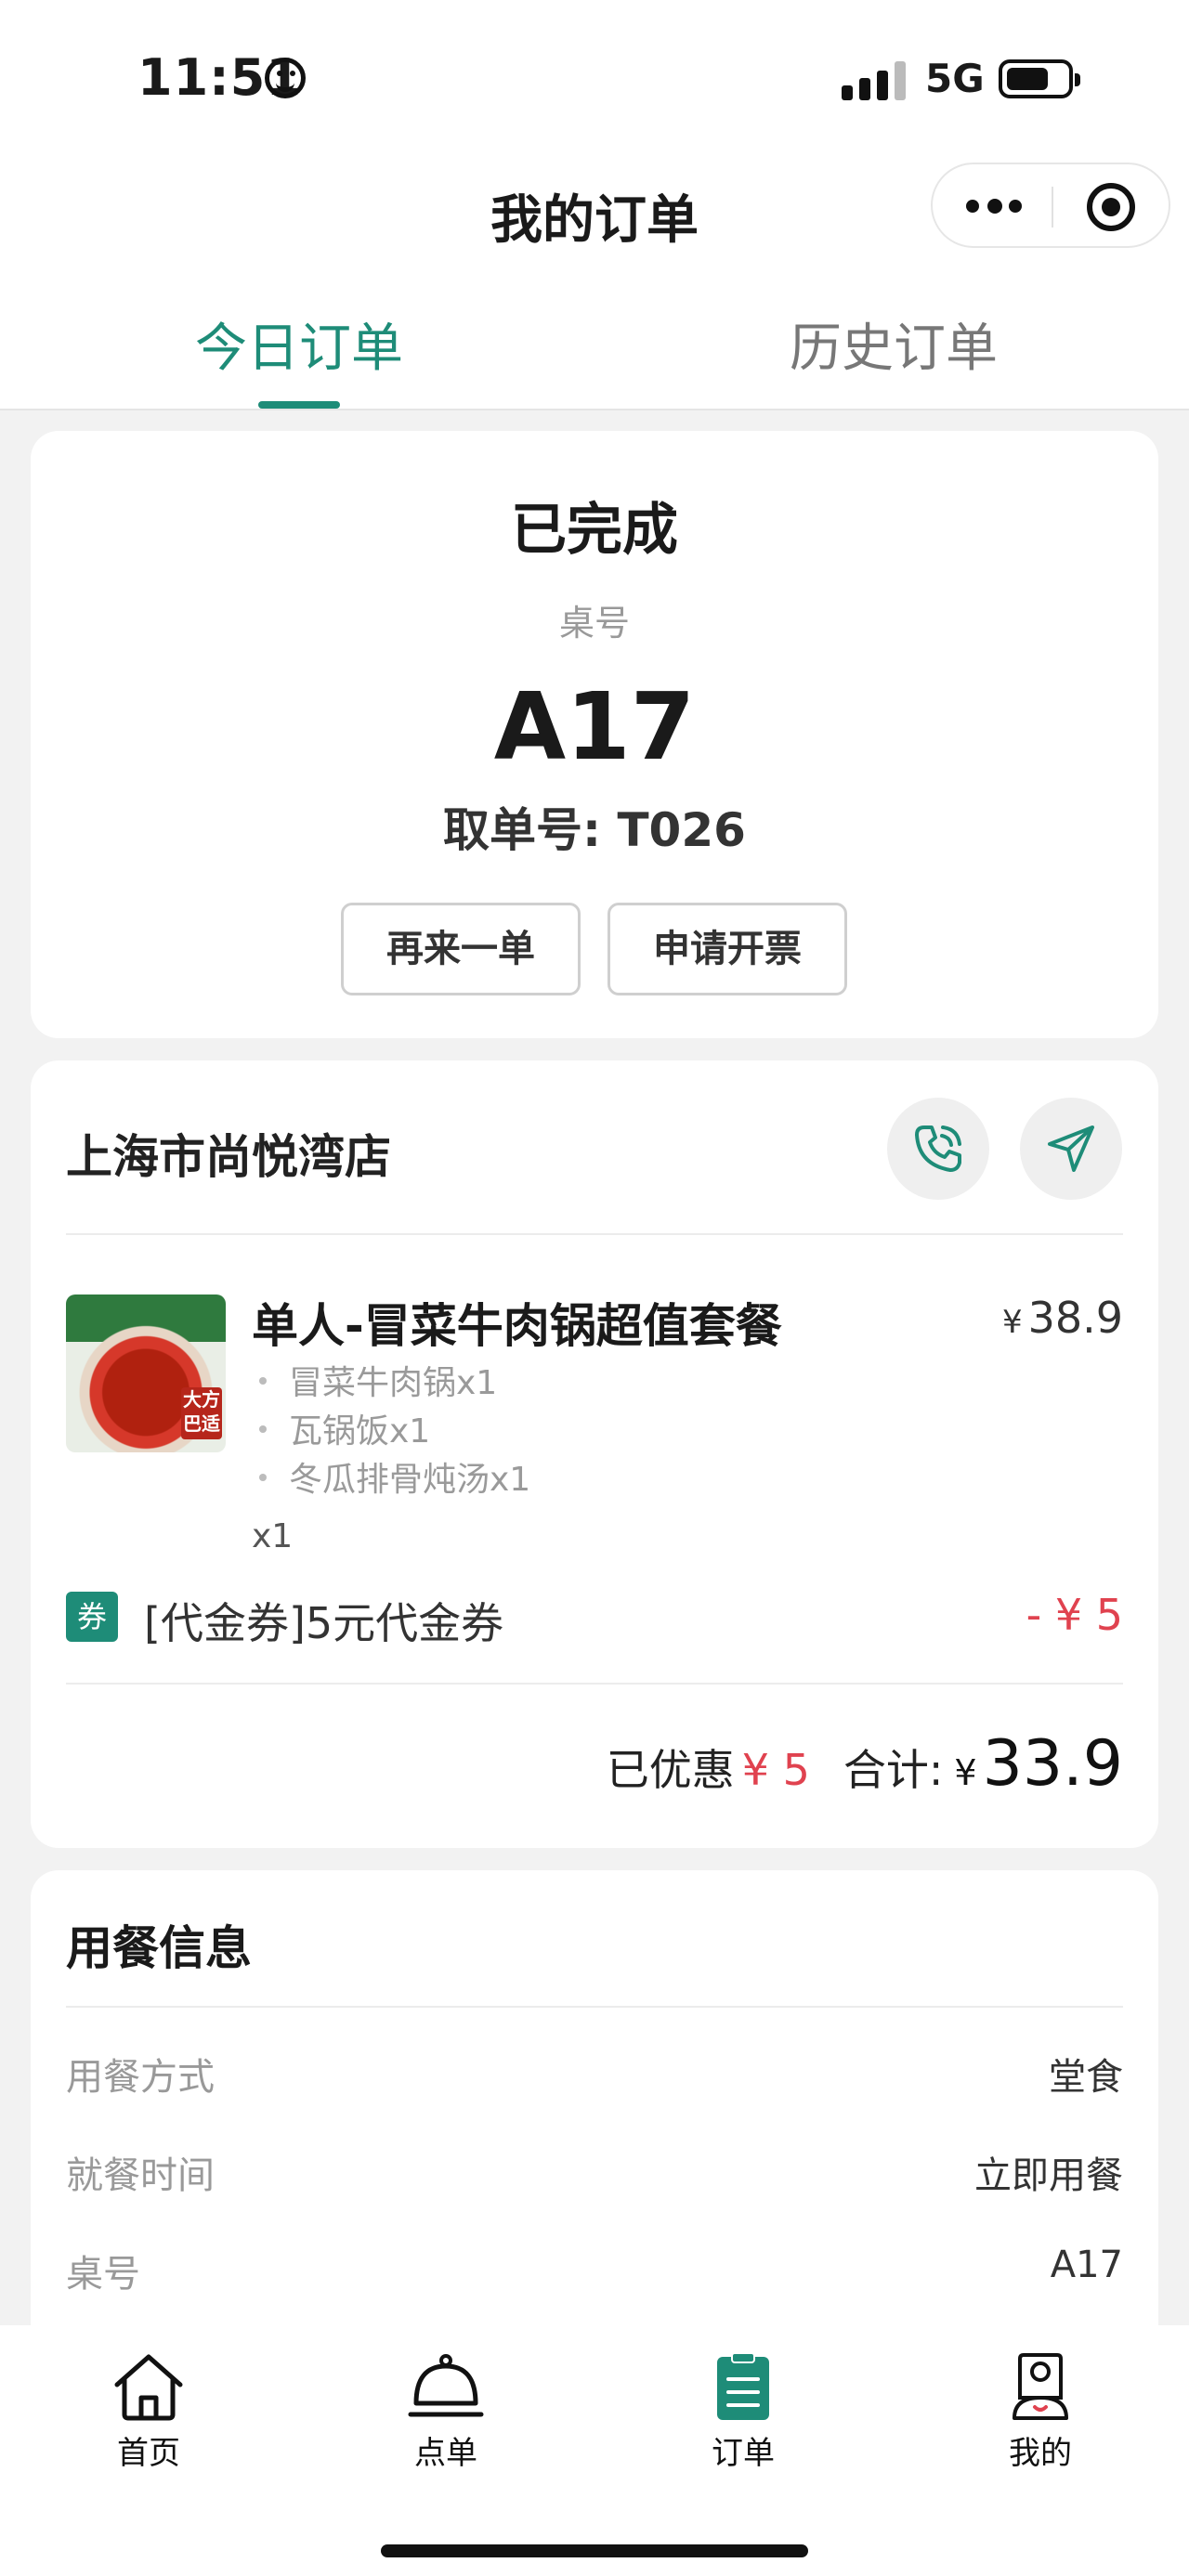 The width and height of the screenshot is (1189, 2576). What do you see at coordinates (594, 2450) in the screenshot?
I see `bottom-tab-bar: 首页 点单 订单 我的` at bounding box center [594, 2450].